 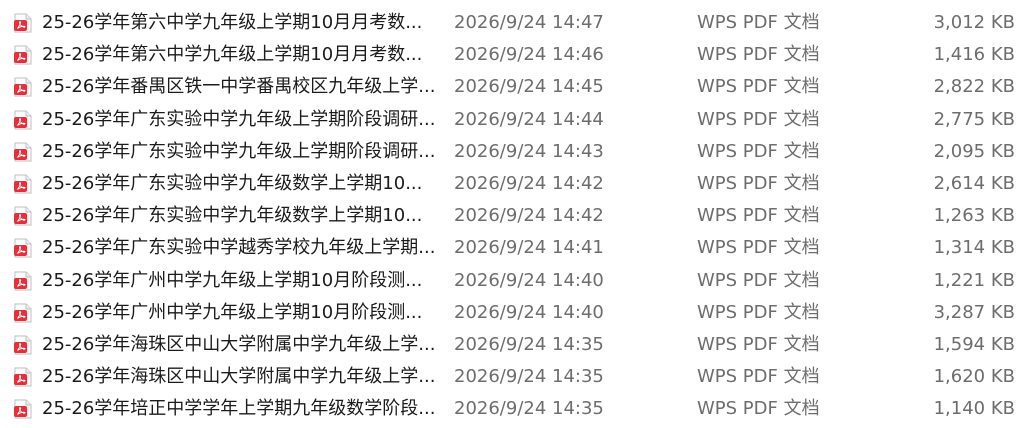 What do you see at coordinates (974, 151) in the screenshot?
I see `file-size: 2,095 KB` at bounding box center [974, 151].